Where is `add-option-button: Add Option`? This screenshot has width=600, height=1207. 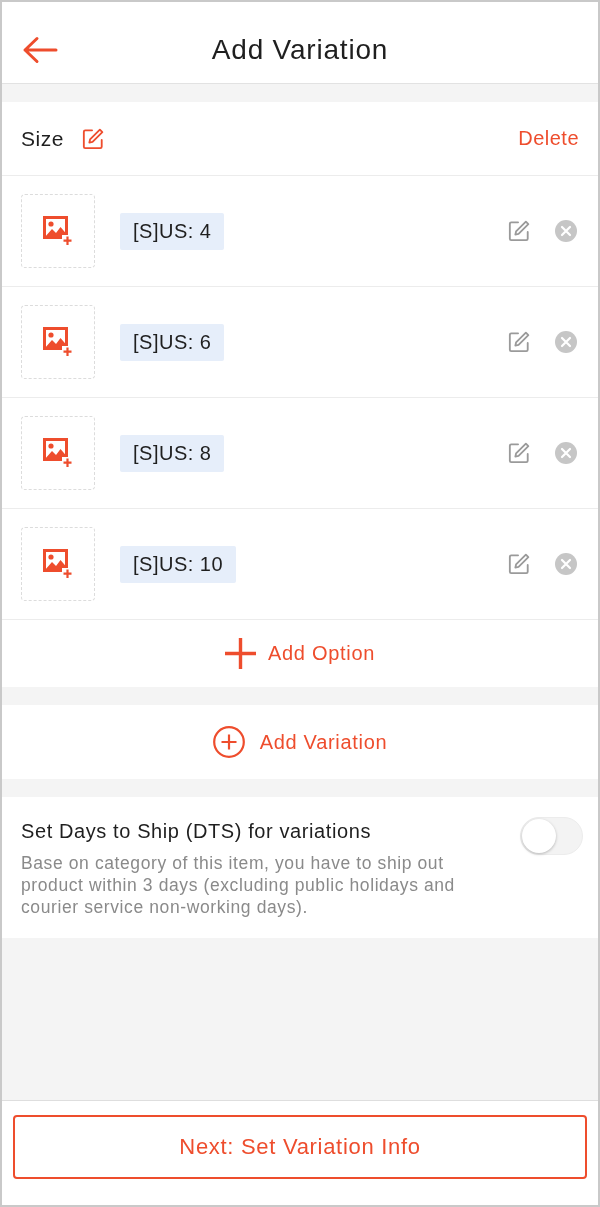 add-option-button: Add Option is located at coordinates (300, 653).